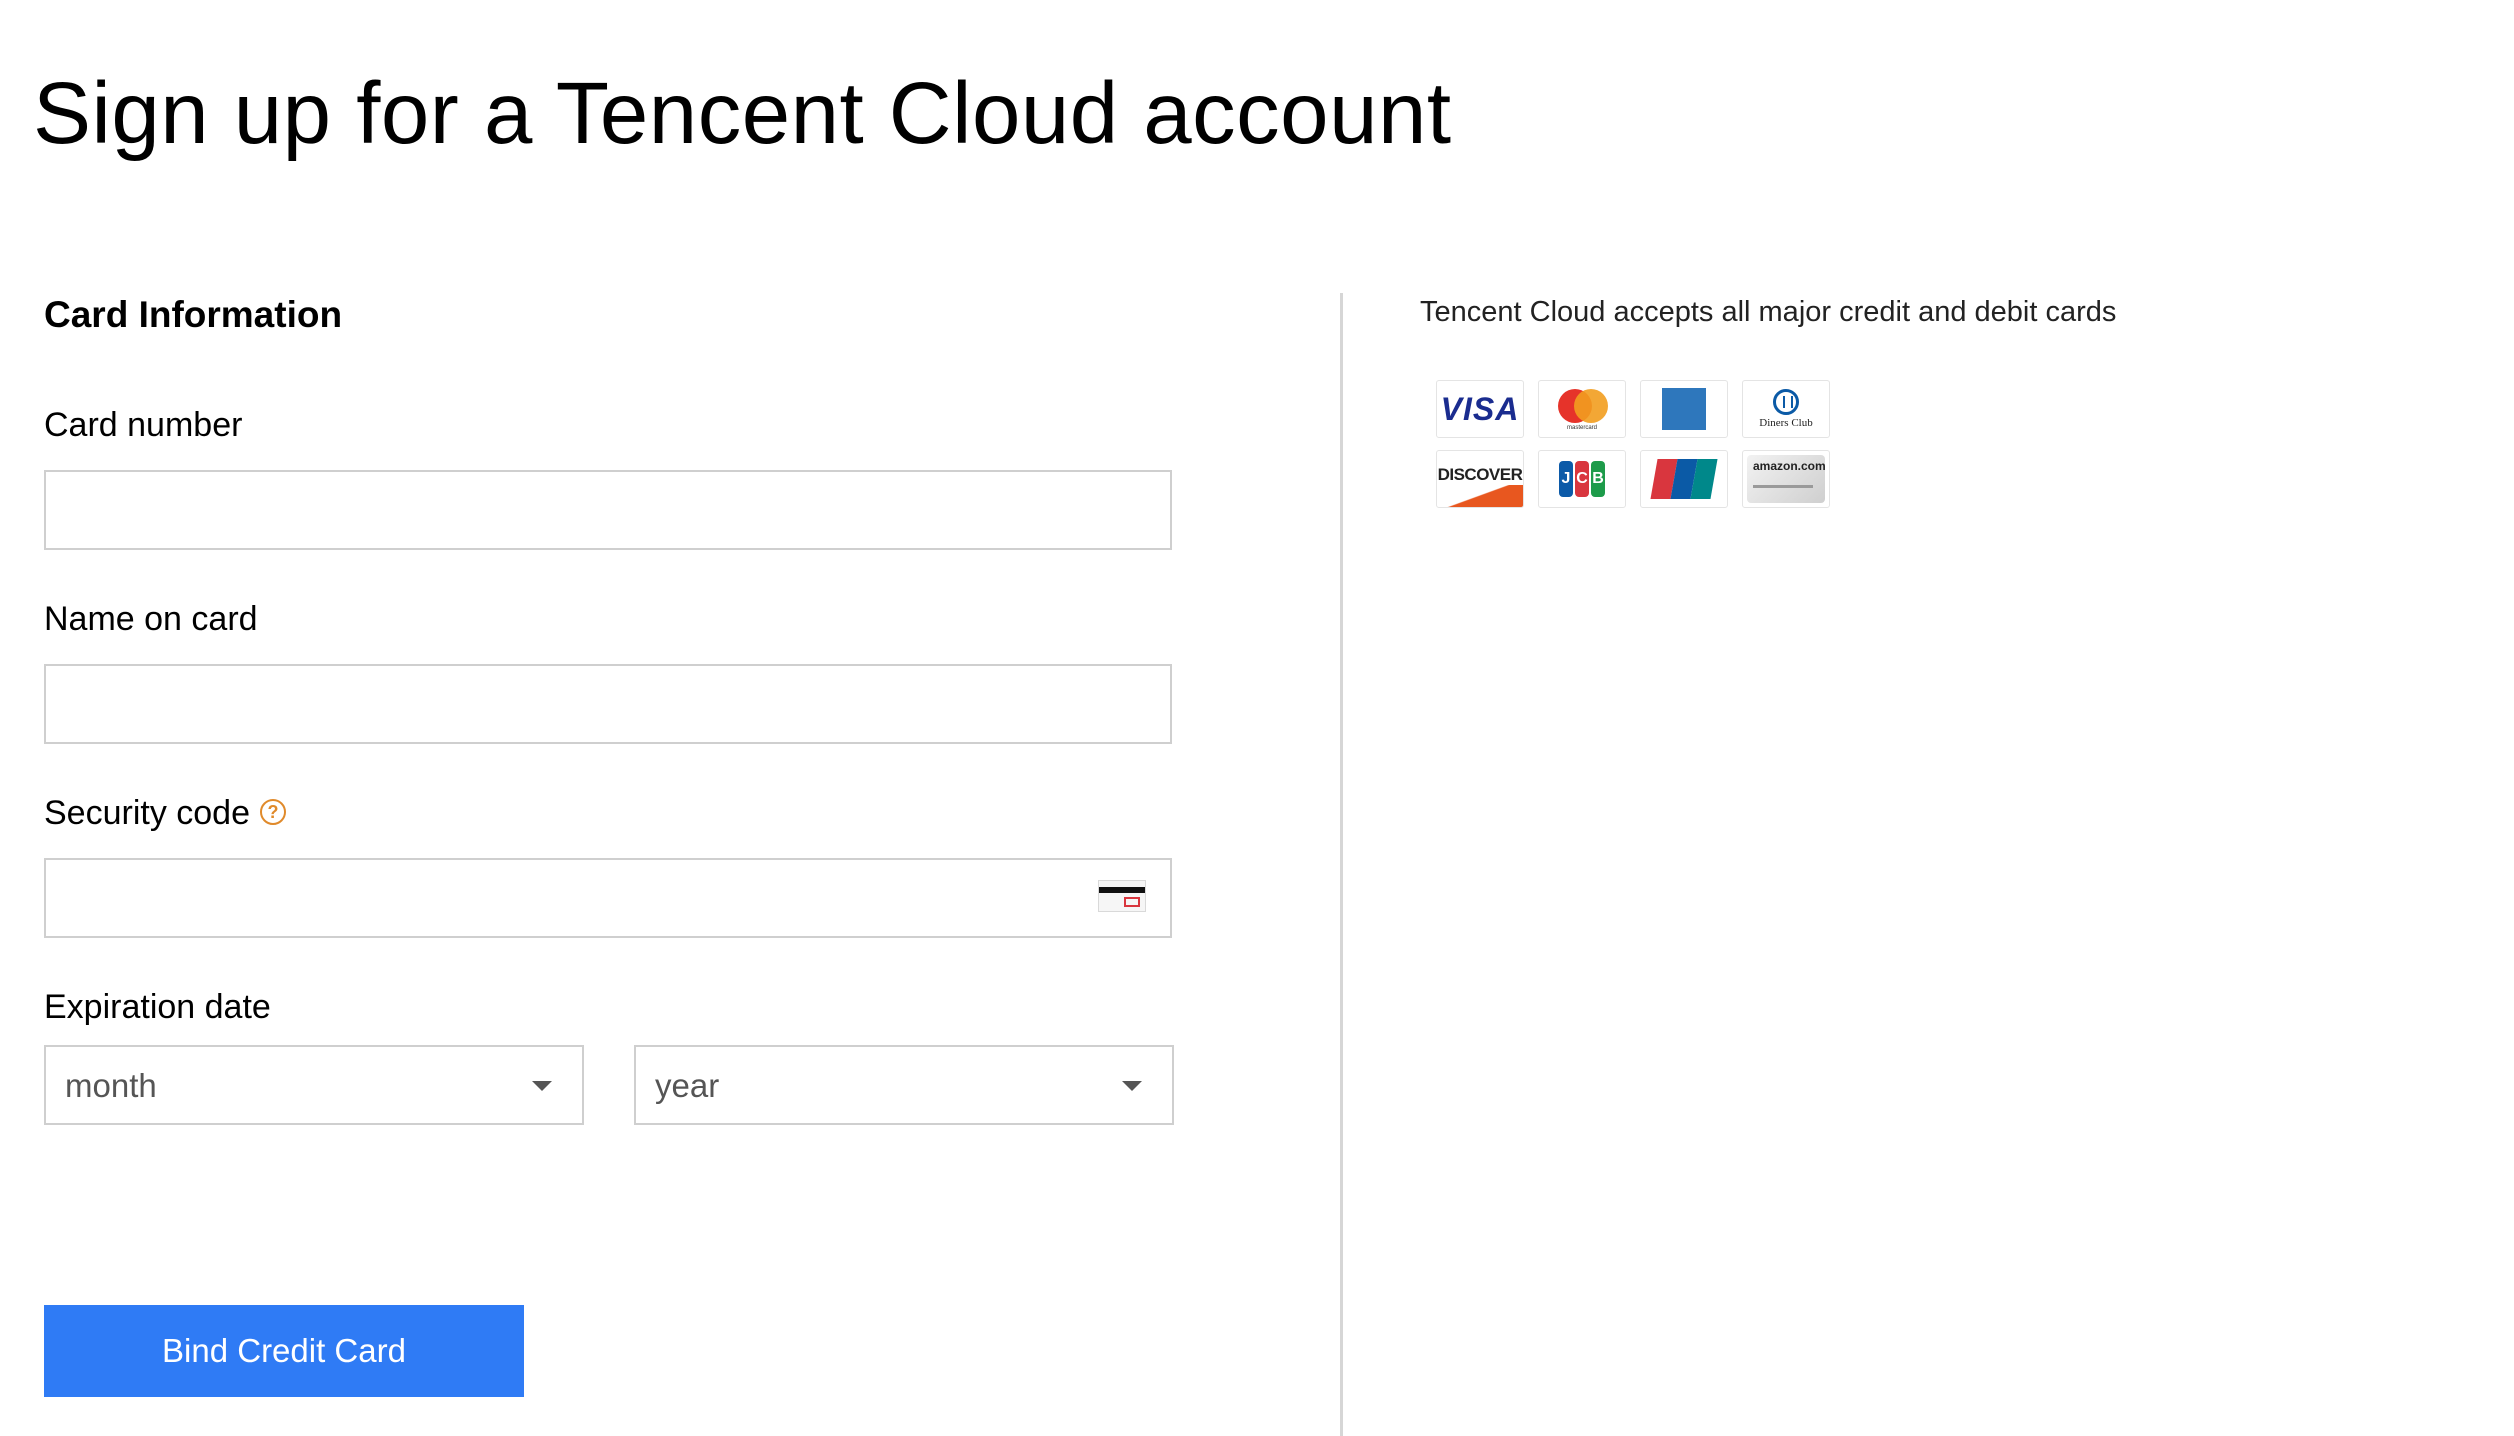 Image resolution: width=2514 pixels, height=1436 pixels. I want to click on diners-club-mark, so click(1785, 402).